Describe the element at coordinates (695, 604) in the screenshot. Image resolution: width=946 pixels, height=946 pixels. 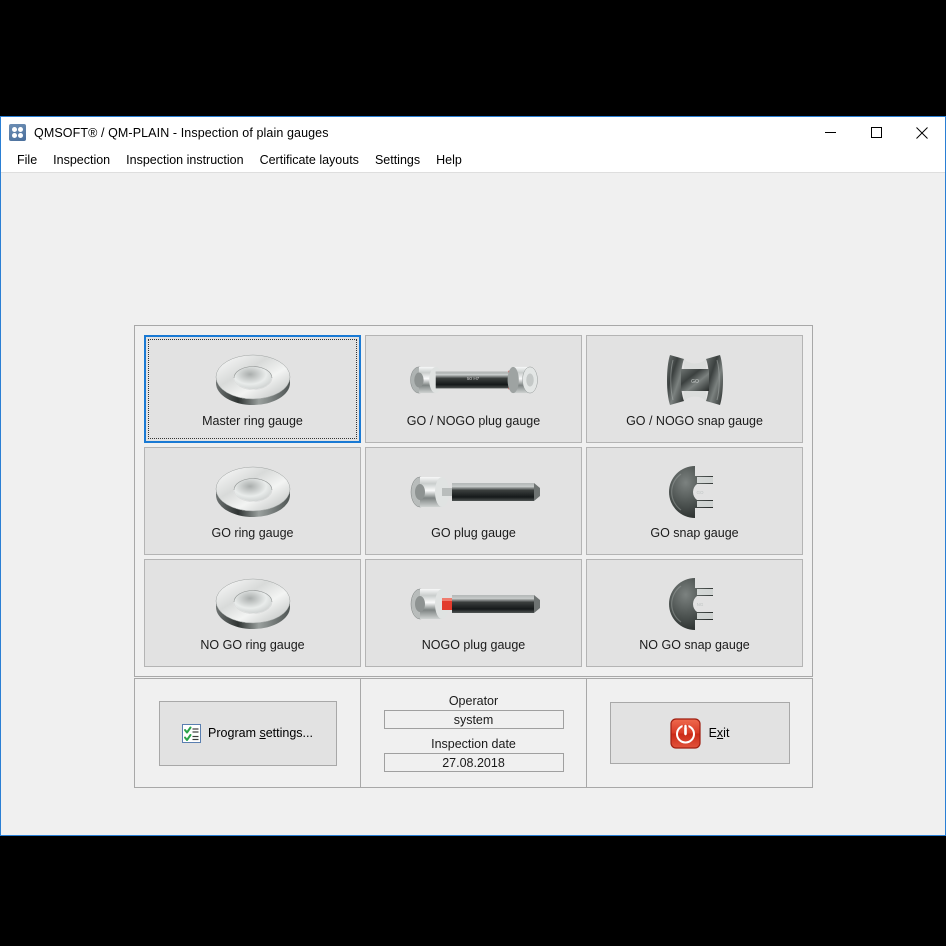
I see `snap-gauge-image: NG` at that location.